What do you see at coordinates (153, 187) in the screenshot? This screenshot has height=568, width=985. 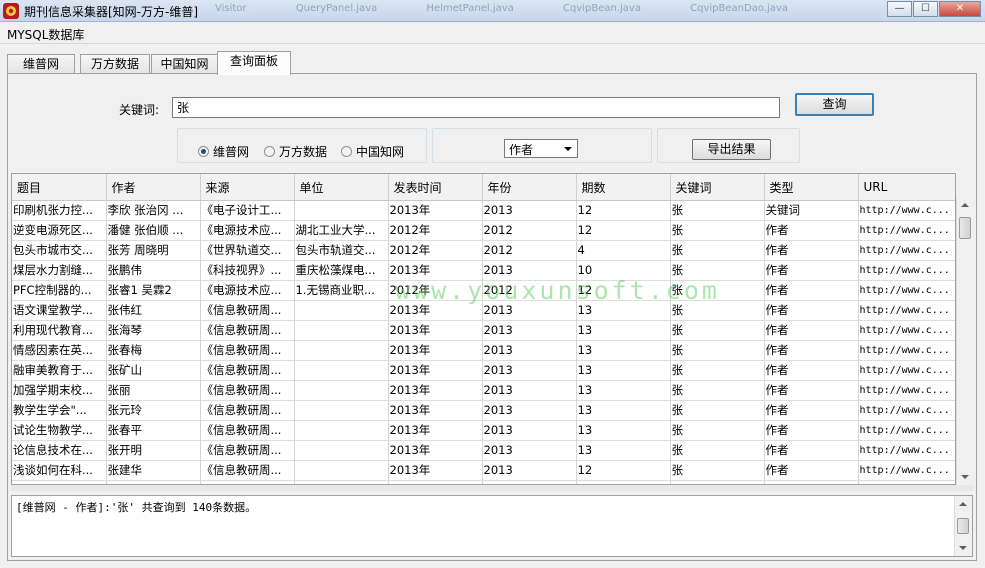 I see `column-header: 作者` at bounding box center [153, 187].